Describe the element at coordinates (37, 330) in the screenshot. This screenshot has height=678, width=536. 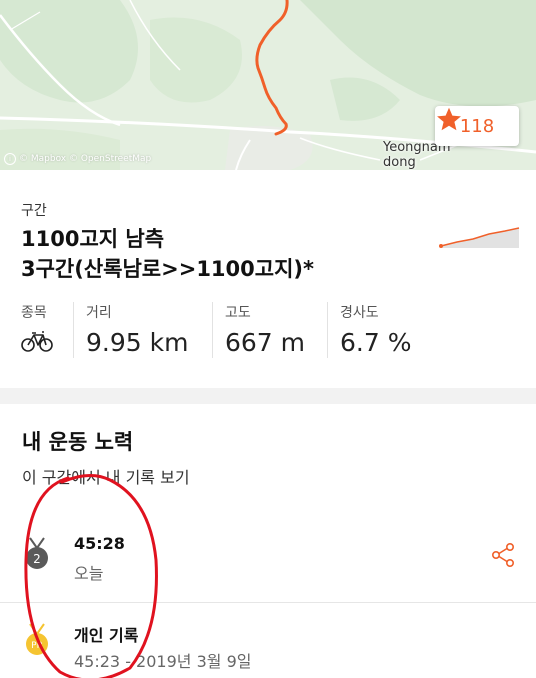
I see `stat-type: 종목` at that location.